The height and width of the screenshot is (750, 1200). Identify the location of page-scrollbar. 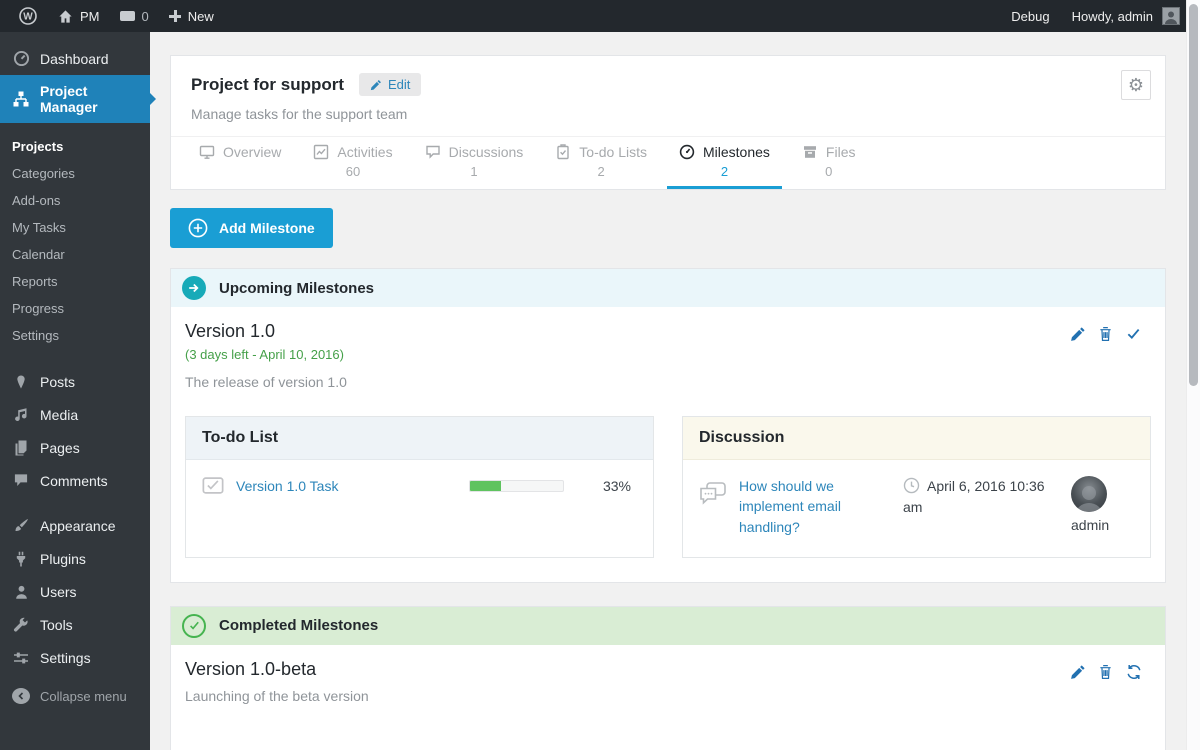
(1193, 375).